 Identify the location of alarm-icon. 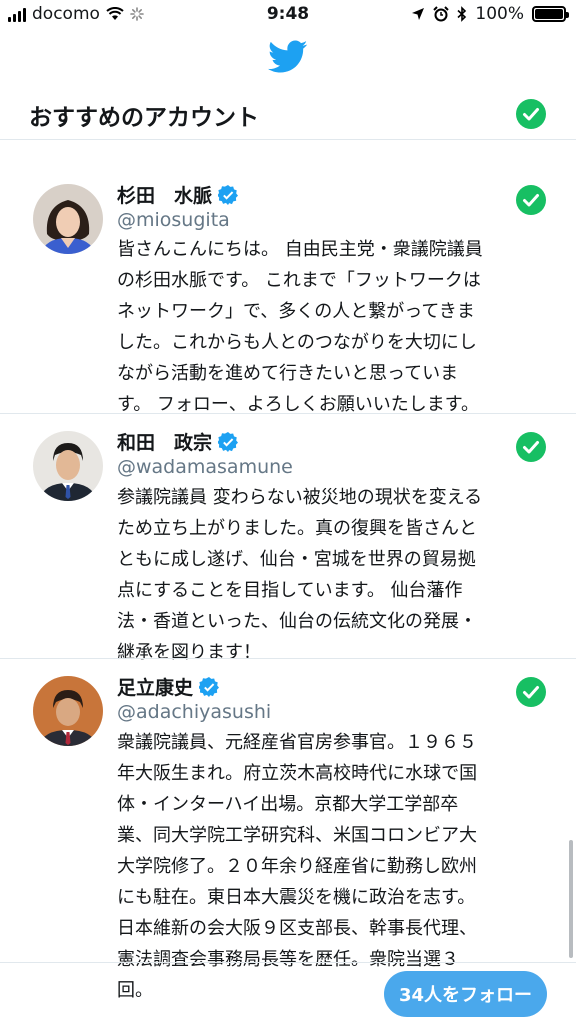
(441, 14).